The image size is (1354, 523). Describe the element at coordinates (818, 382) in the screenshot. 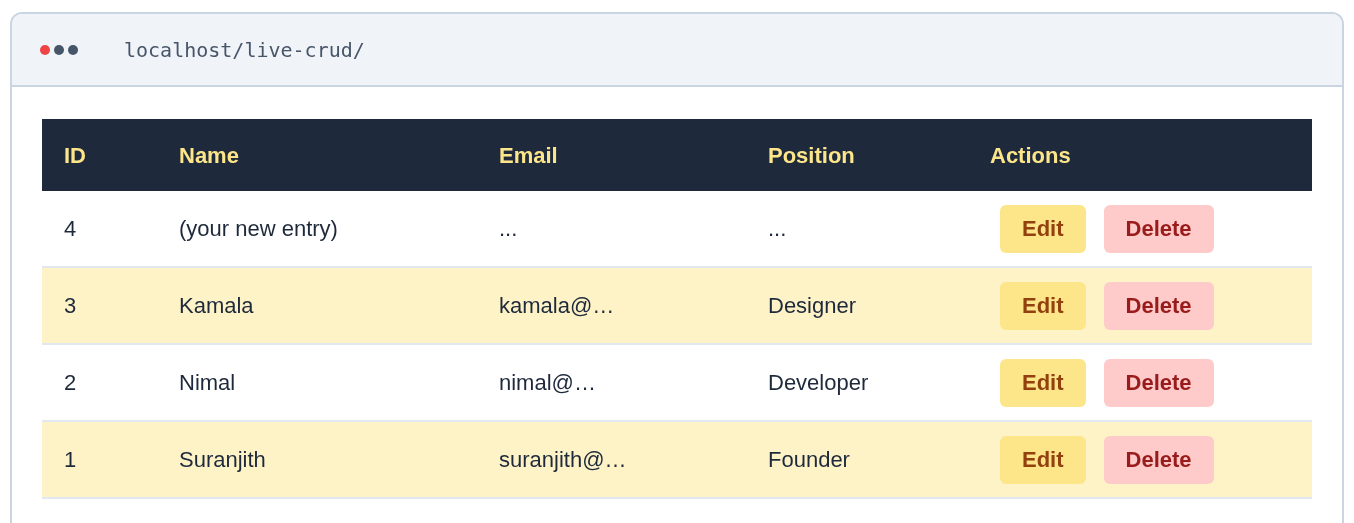

I see `table-cell: Developer` at that location.